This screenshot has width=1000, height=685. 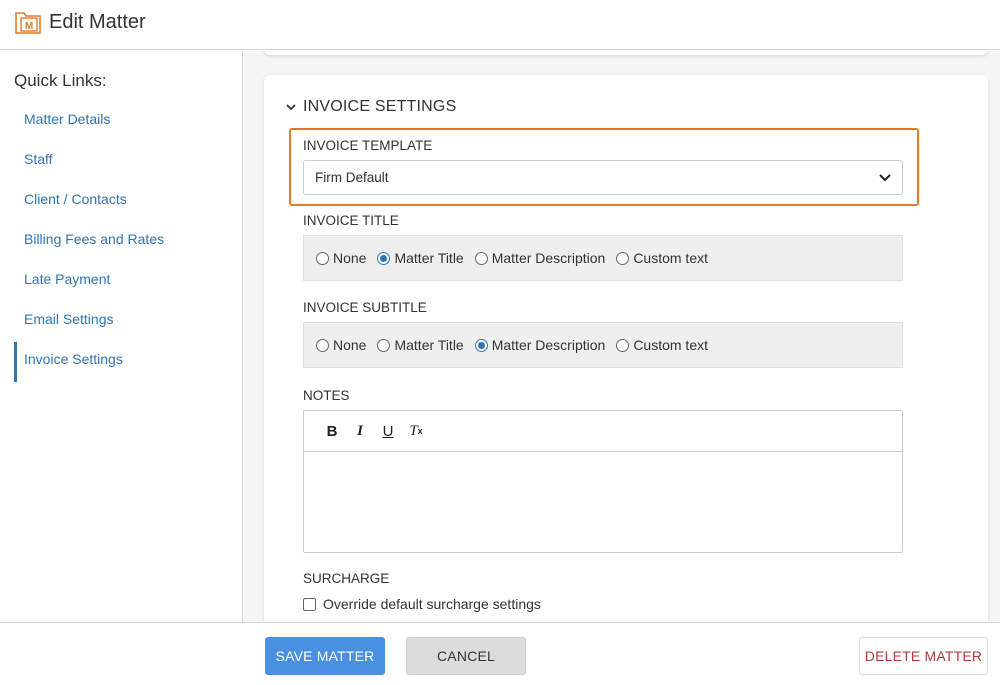 What do you see at coordinates (341, 258) in the screenshot?
I see `invoice-title-option-none: None` at bounding box center [341, 258].